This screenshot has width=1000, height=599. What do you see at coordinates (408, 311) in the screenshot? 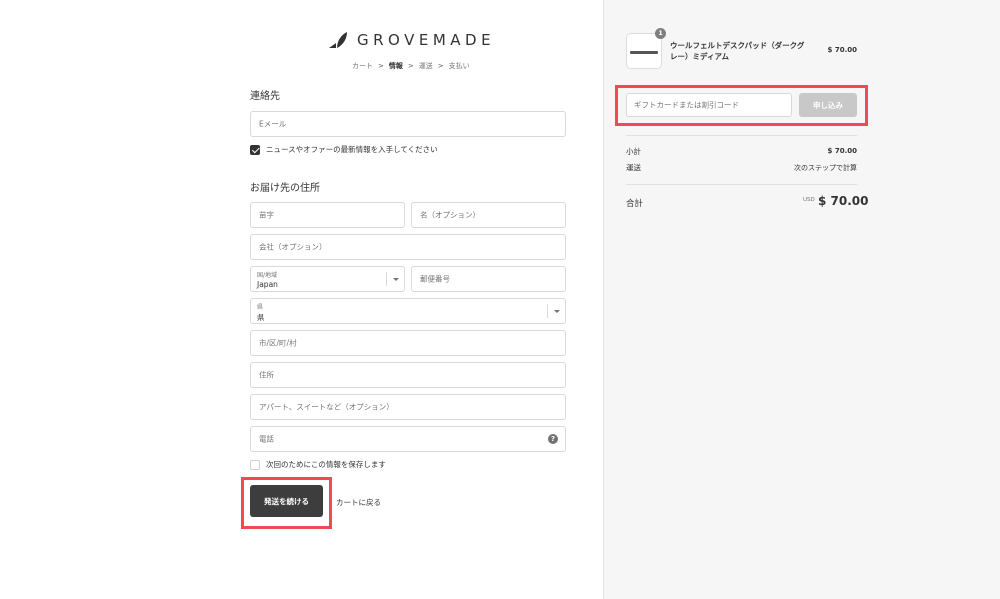
I see `prefecture-select: 県 県` at bounding box center [408, 311].